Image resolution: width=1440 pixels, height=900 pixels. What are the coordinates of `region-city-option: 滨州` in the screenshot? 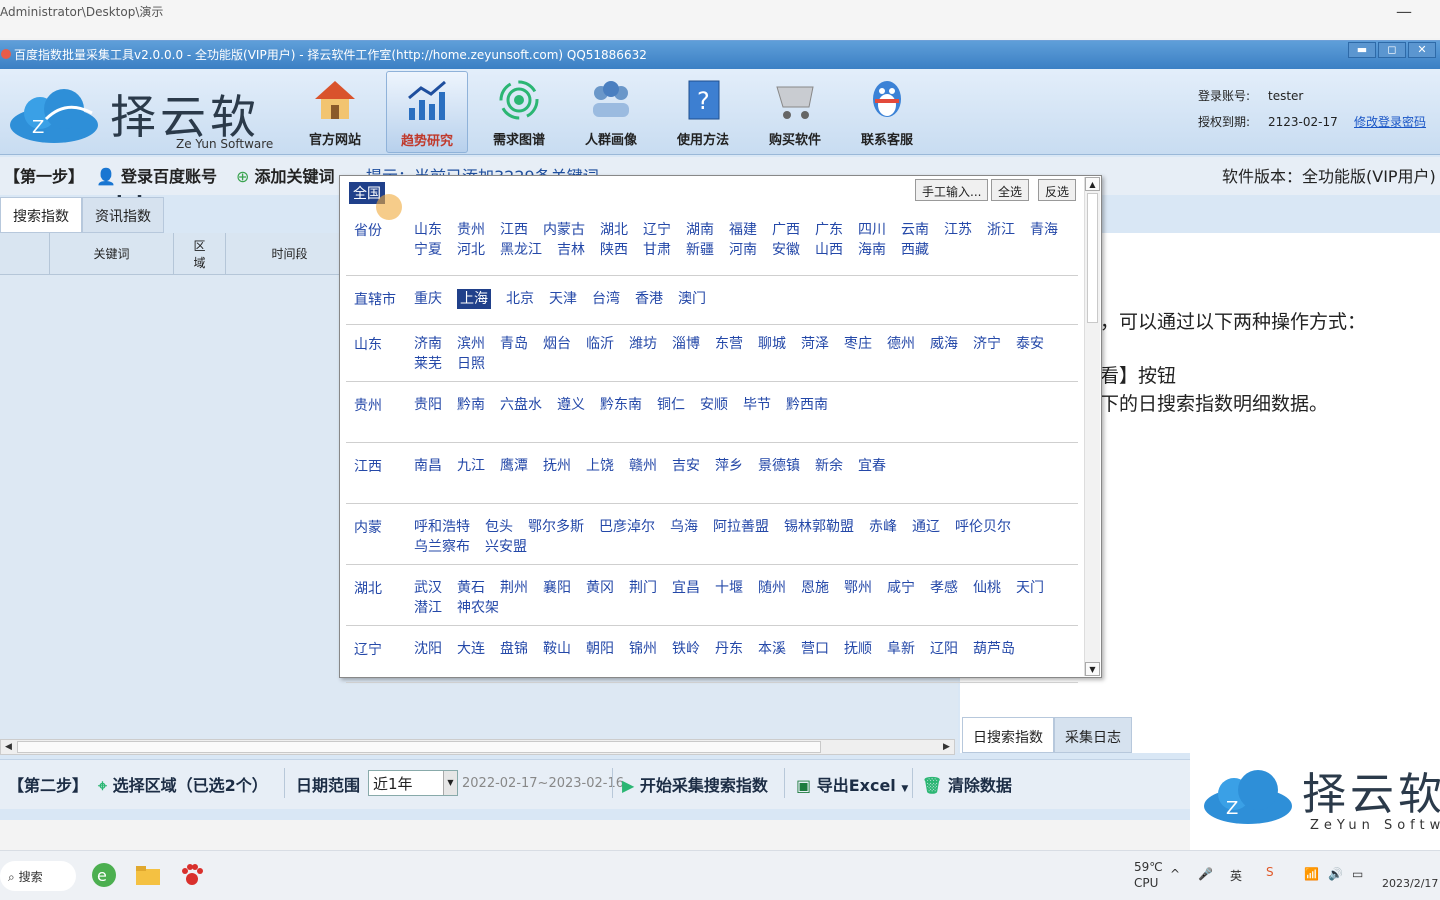 It's located at (471, 344).